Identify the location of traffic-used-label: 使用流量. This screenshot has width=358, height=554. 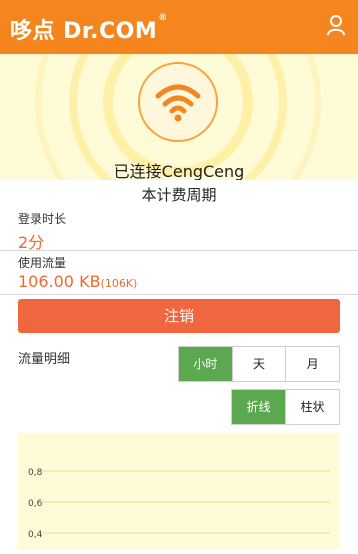
(42, 263).